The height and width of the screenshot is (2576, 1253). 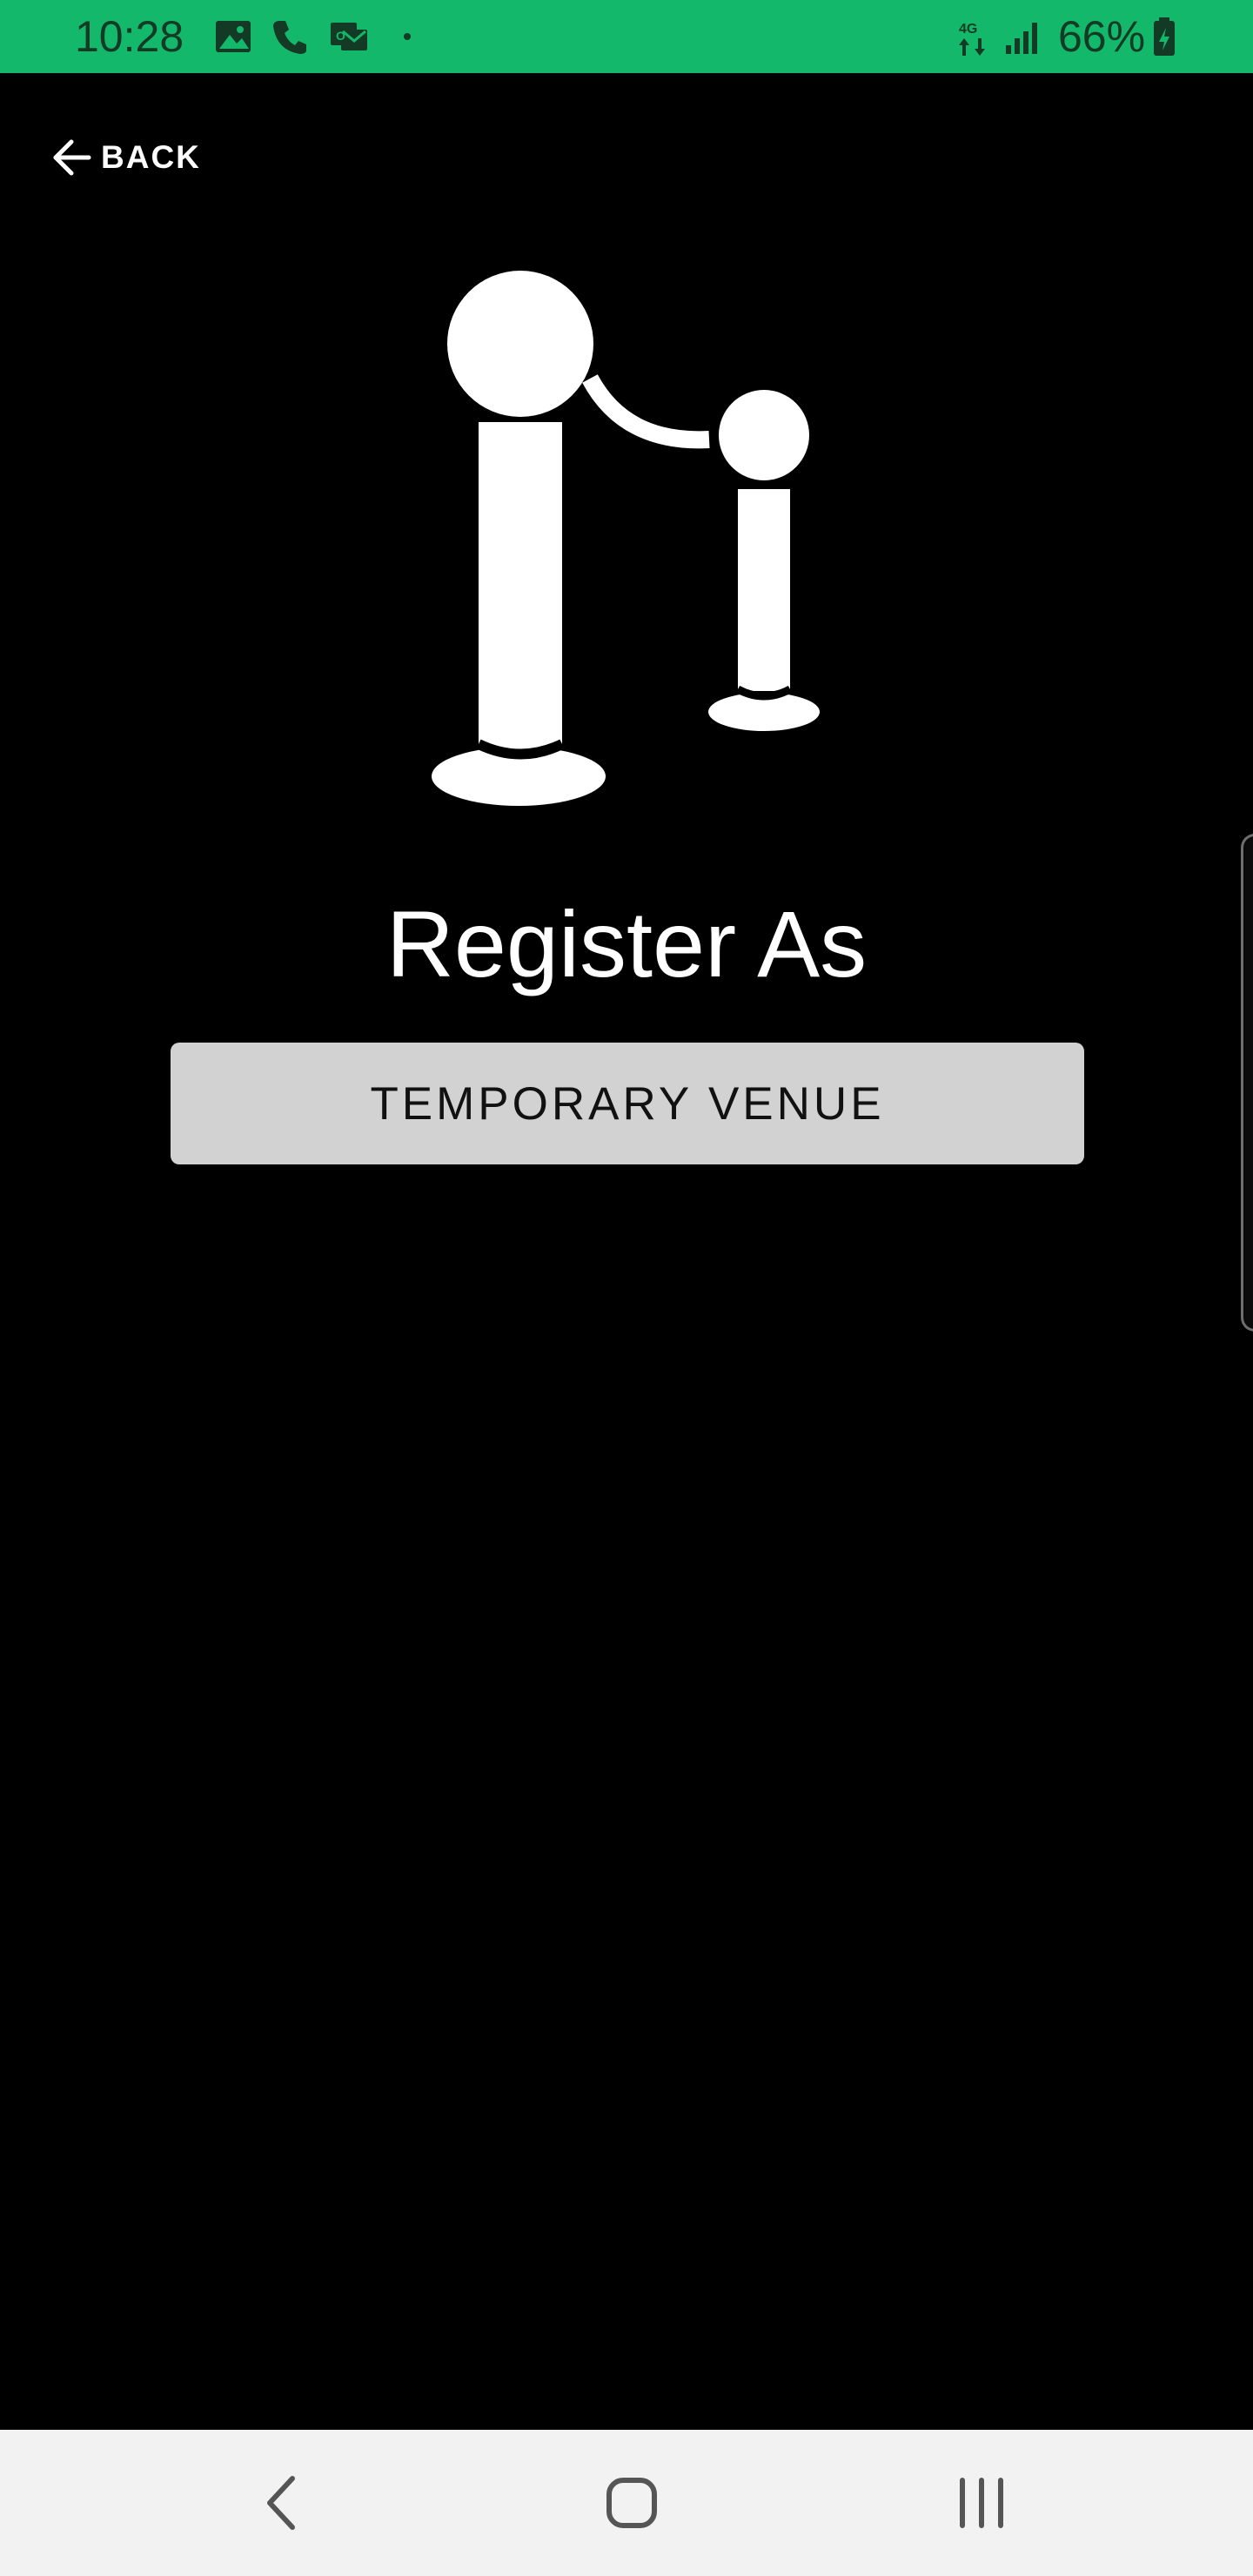 I want to click on back-button: BACK, so click(x=125, y=157).